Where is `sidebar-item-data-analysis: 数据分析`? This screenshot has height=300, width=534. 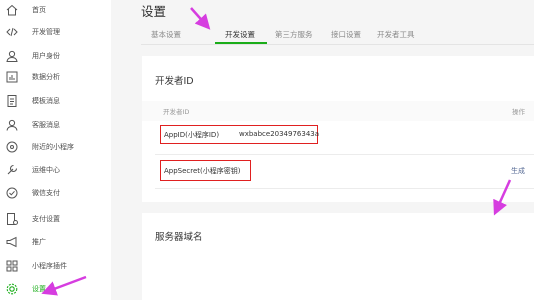 sidebar-item-data-analysis: 数据分析 is located at coordinates (55, 77).